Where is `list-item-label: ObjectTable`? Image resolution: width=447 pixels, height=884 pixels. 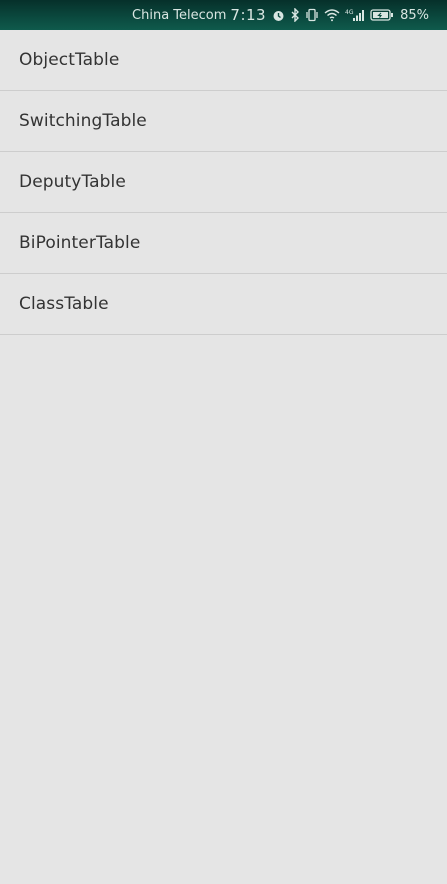 list-item-label: ObjectTable is located at coordinates (69, 60).